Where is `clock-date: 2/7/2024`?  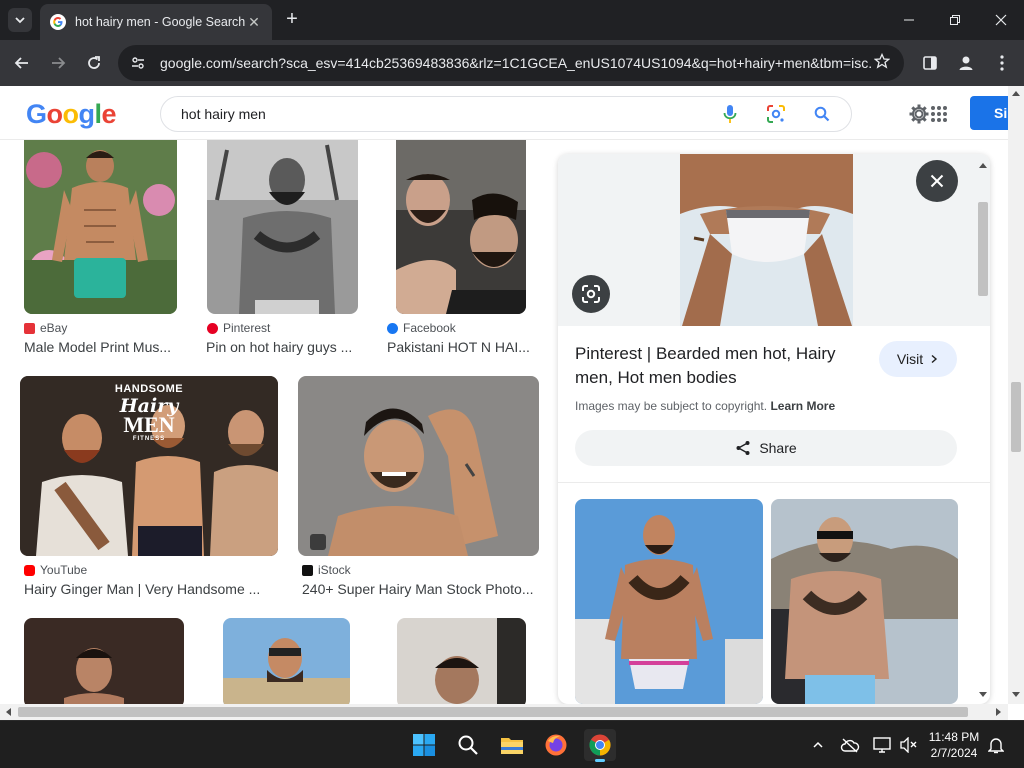
clock-date: 2/7/2024 is located at coordinates (954, 753).